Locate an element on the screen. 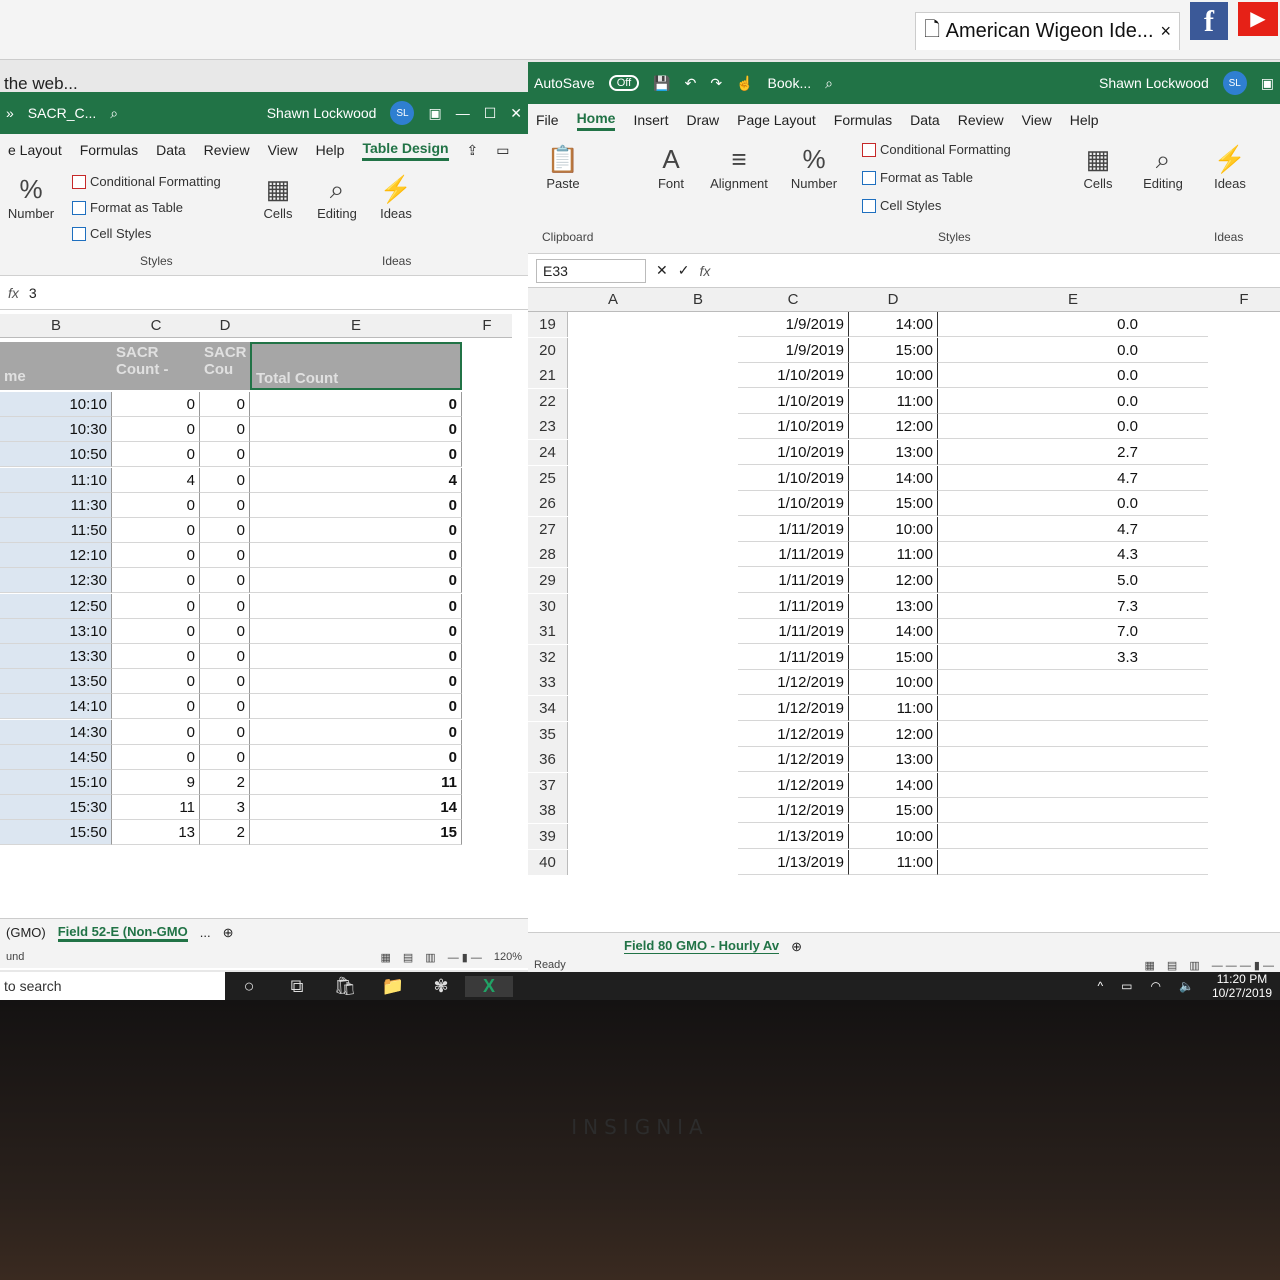 This screenshot has height=1280, width=1280. cell-styles-button: Cell Styles is located at coordinates (901, 205).